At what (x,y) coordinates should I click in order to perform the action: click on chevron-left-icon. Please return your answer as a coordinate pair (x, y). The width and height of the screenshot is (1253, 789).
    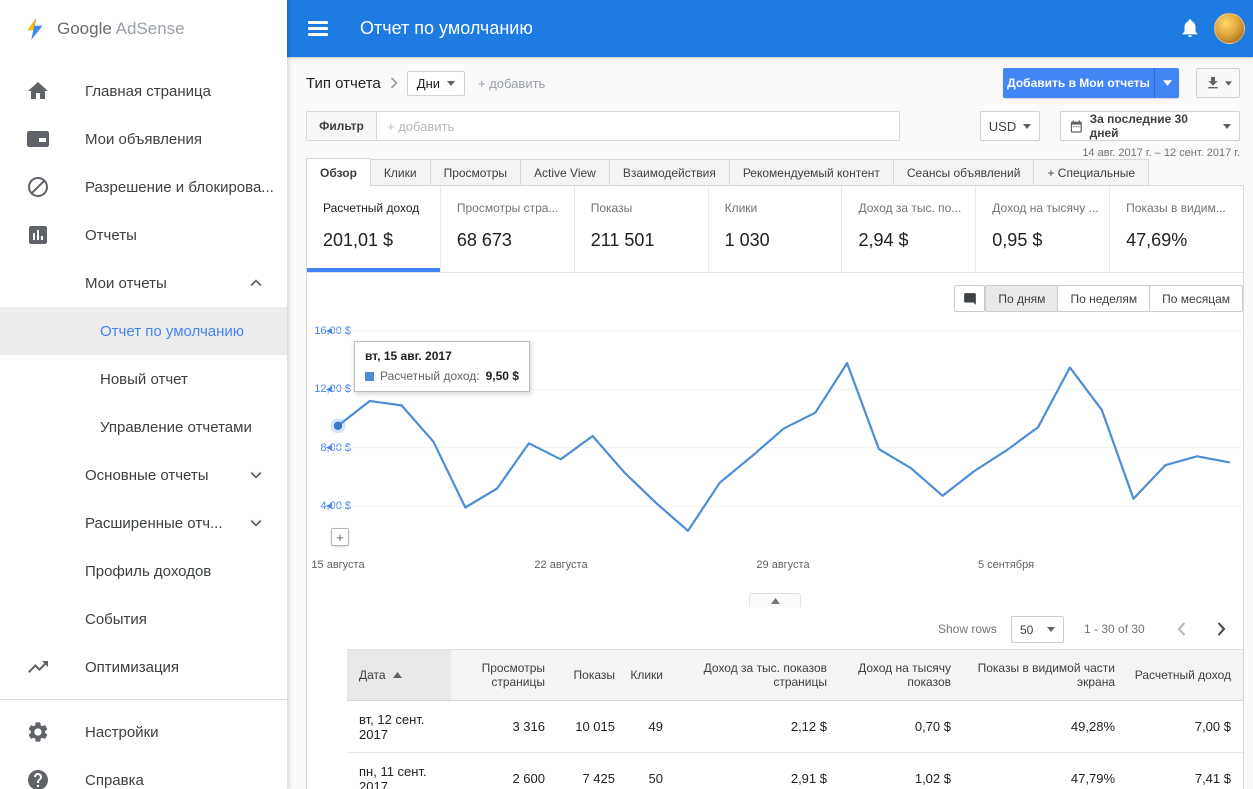
    Looking at the image, I should click on (1181, 629).